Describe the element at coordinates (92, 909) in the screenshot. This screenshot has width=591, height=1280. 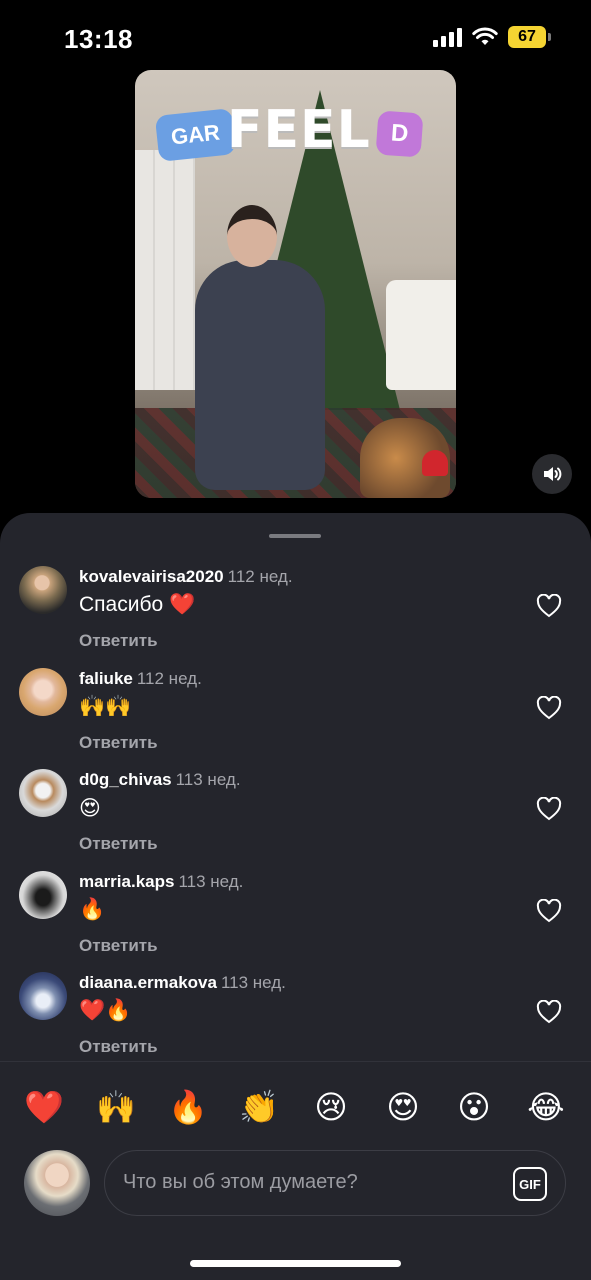
I see `comment-text: 🔥` at that location.